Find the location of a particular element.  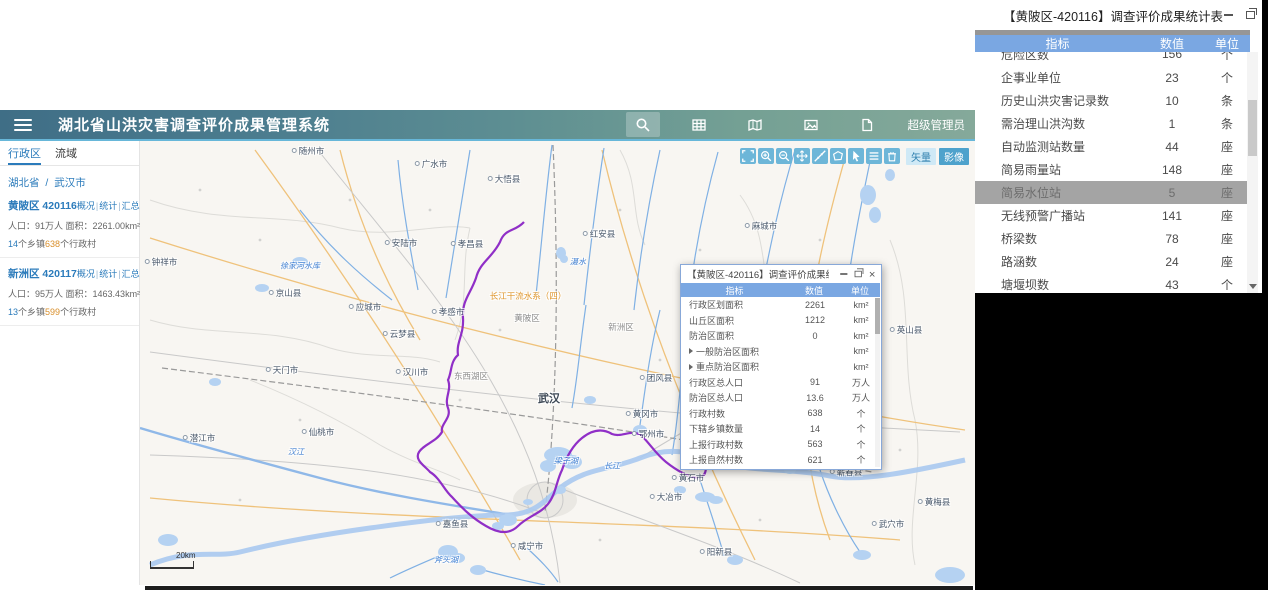

basemap-imagery-button: 影像 is located at coordinates (954, 156).